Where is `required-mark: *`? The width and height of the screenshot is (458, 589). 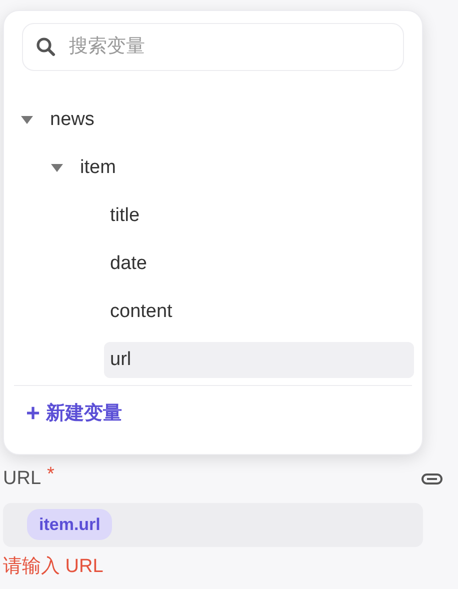 required-mark: * is located at coordinates (50, 474).